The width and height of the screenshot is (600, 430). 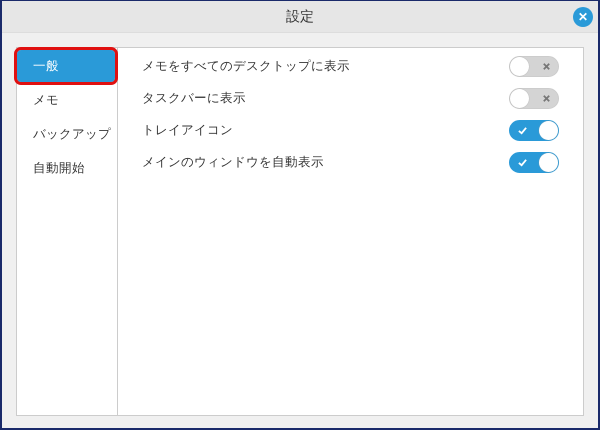 What do you see at coordinates (233, 162) in the screenshot?
I see `setting-label: メインのウィンドウを自動表示` at bounding box center [233, 162].